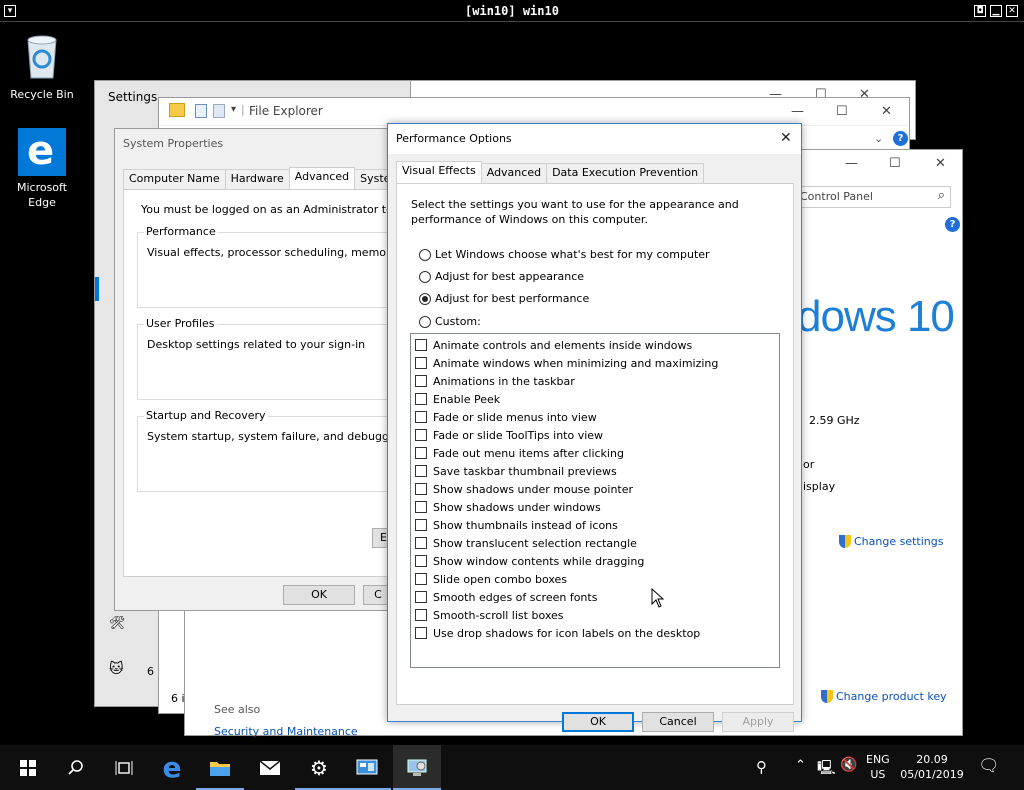 This screenshot has width=1024, height=790. I want to click on control-panel-search: Control Panel ⌕, so click(868, 197).